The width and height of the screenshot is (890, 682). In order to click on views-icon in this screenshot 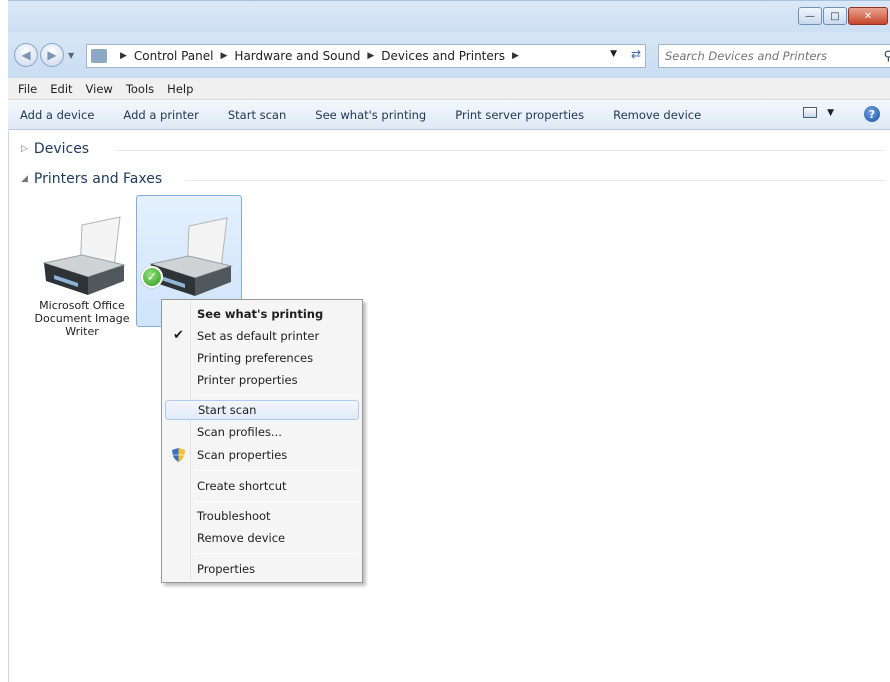, I will do `click(810, 112)`.